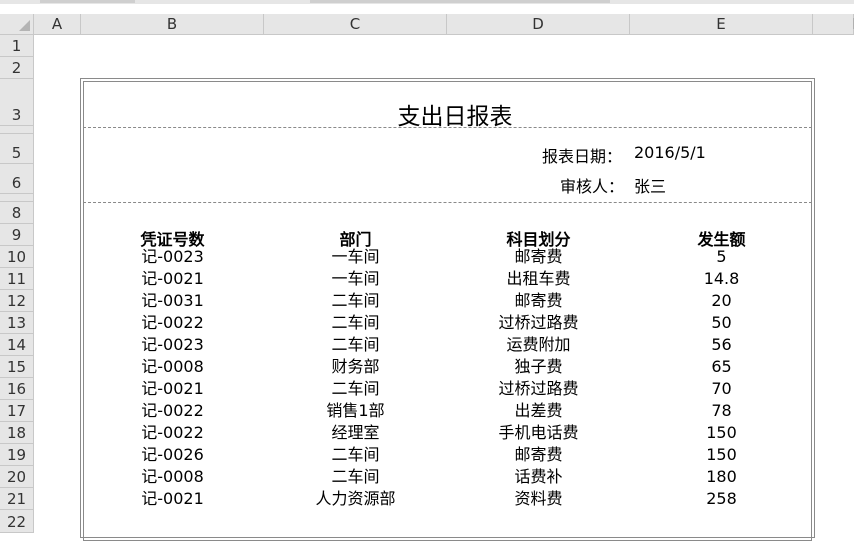  Describe the element at coordinates (455, 114) in the screenshot. I see `report-title: 支出日报表` at that location.